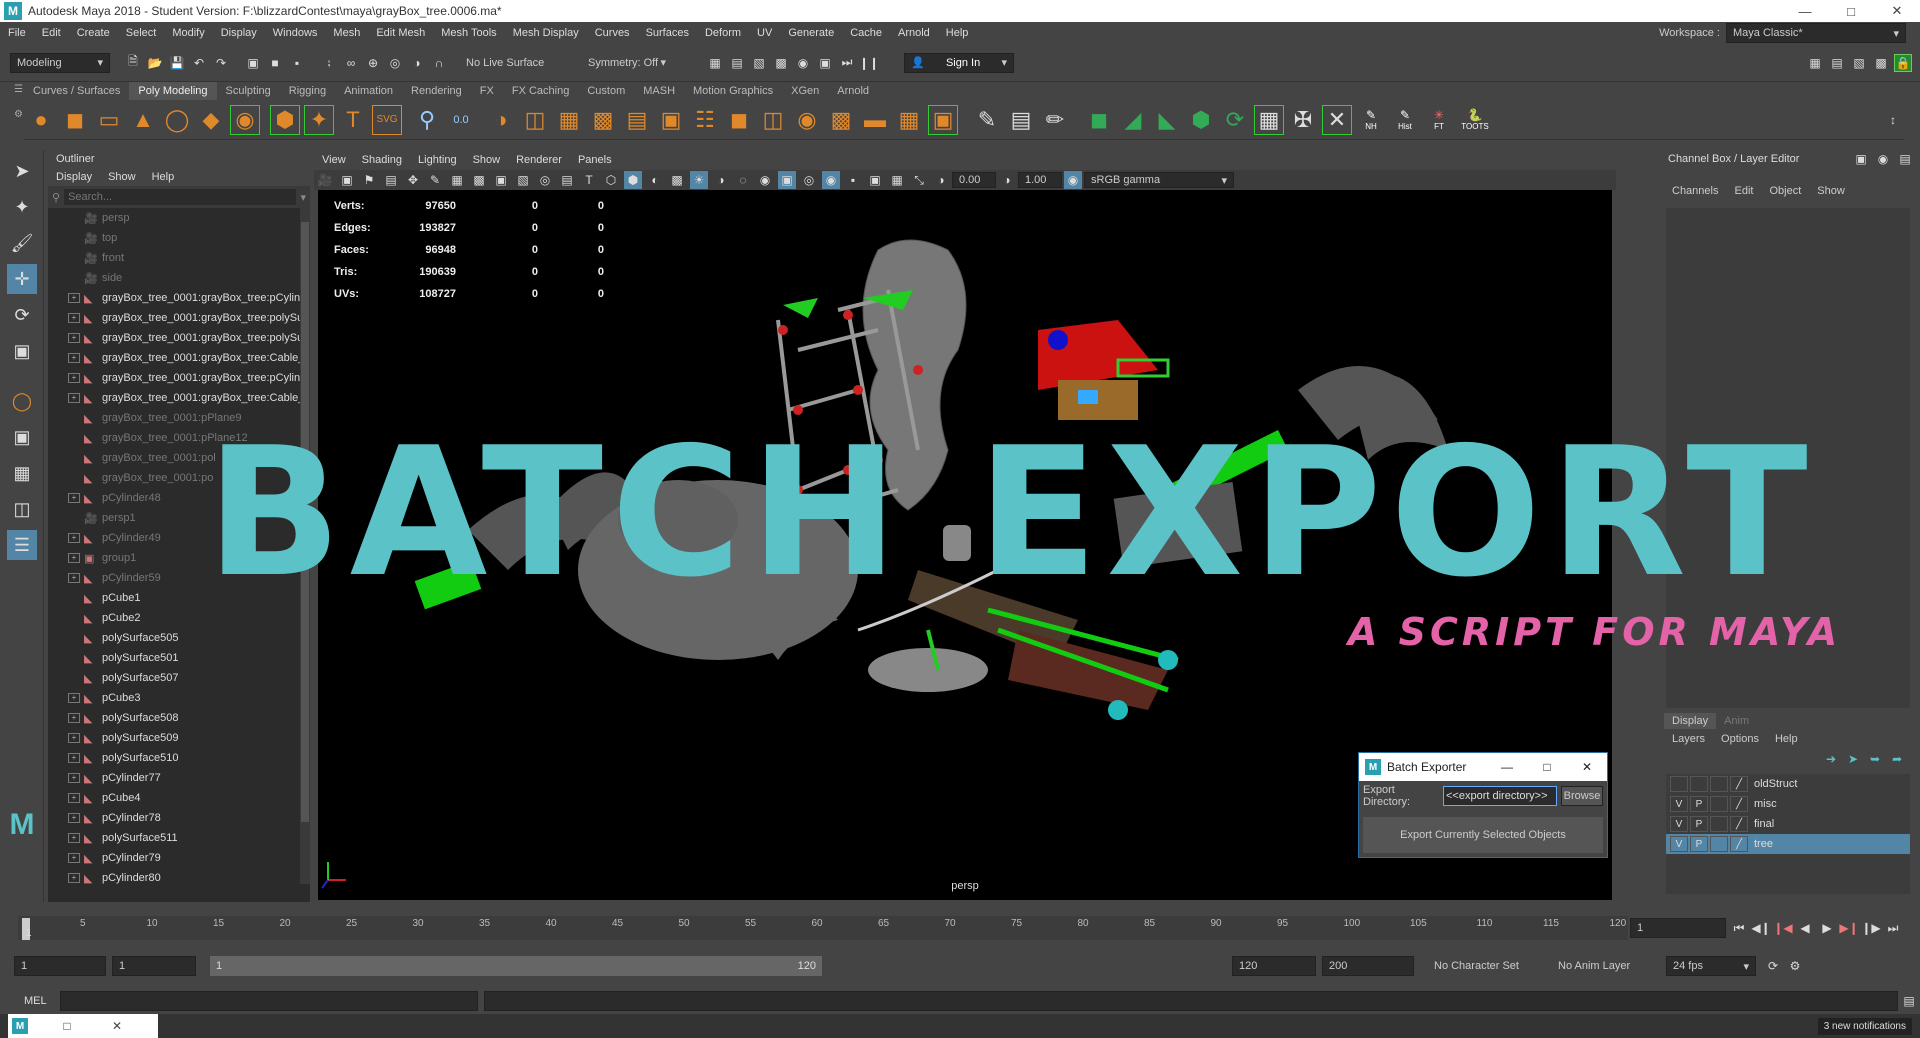  I want to click on export-selected-button: Export Currently Selected Objects, so click(1483, 835).